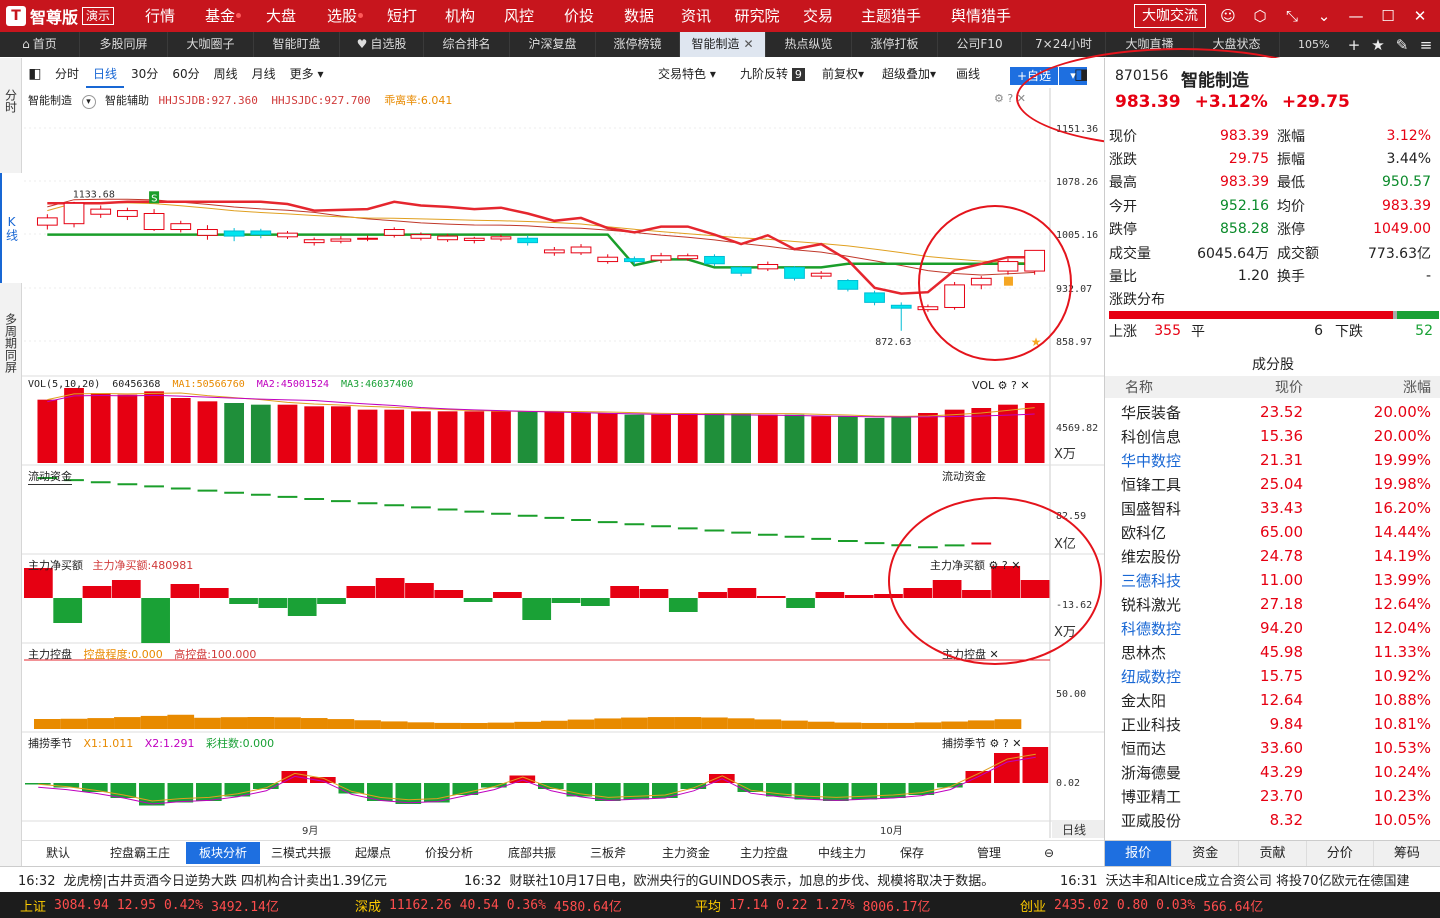  Describe the element at coordinates (449, 853) in the screenshot. I see `indicator-tab-5: 价投分析` at that location.